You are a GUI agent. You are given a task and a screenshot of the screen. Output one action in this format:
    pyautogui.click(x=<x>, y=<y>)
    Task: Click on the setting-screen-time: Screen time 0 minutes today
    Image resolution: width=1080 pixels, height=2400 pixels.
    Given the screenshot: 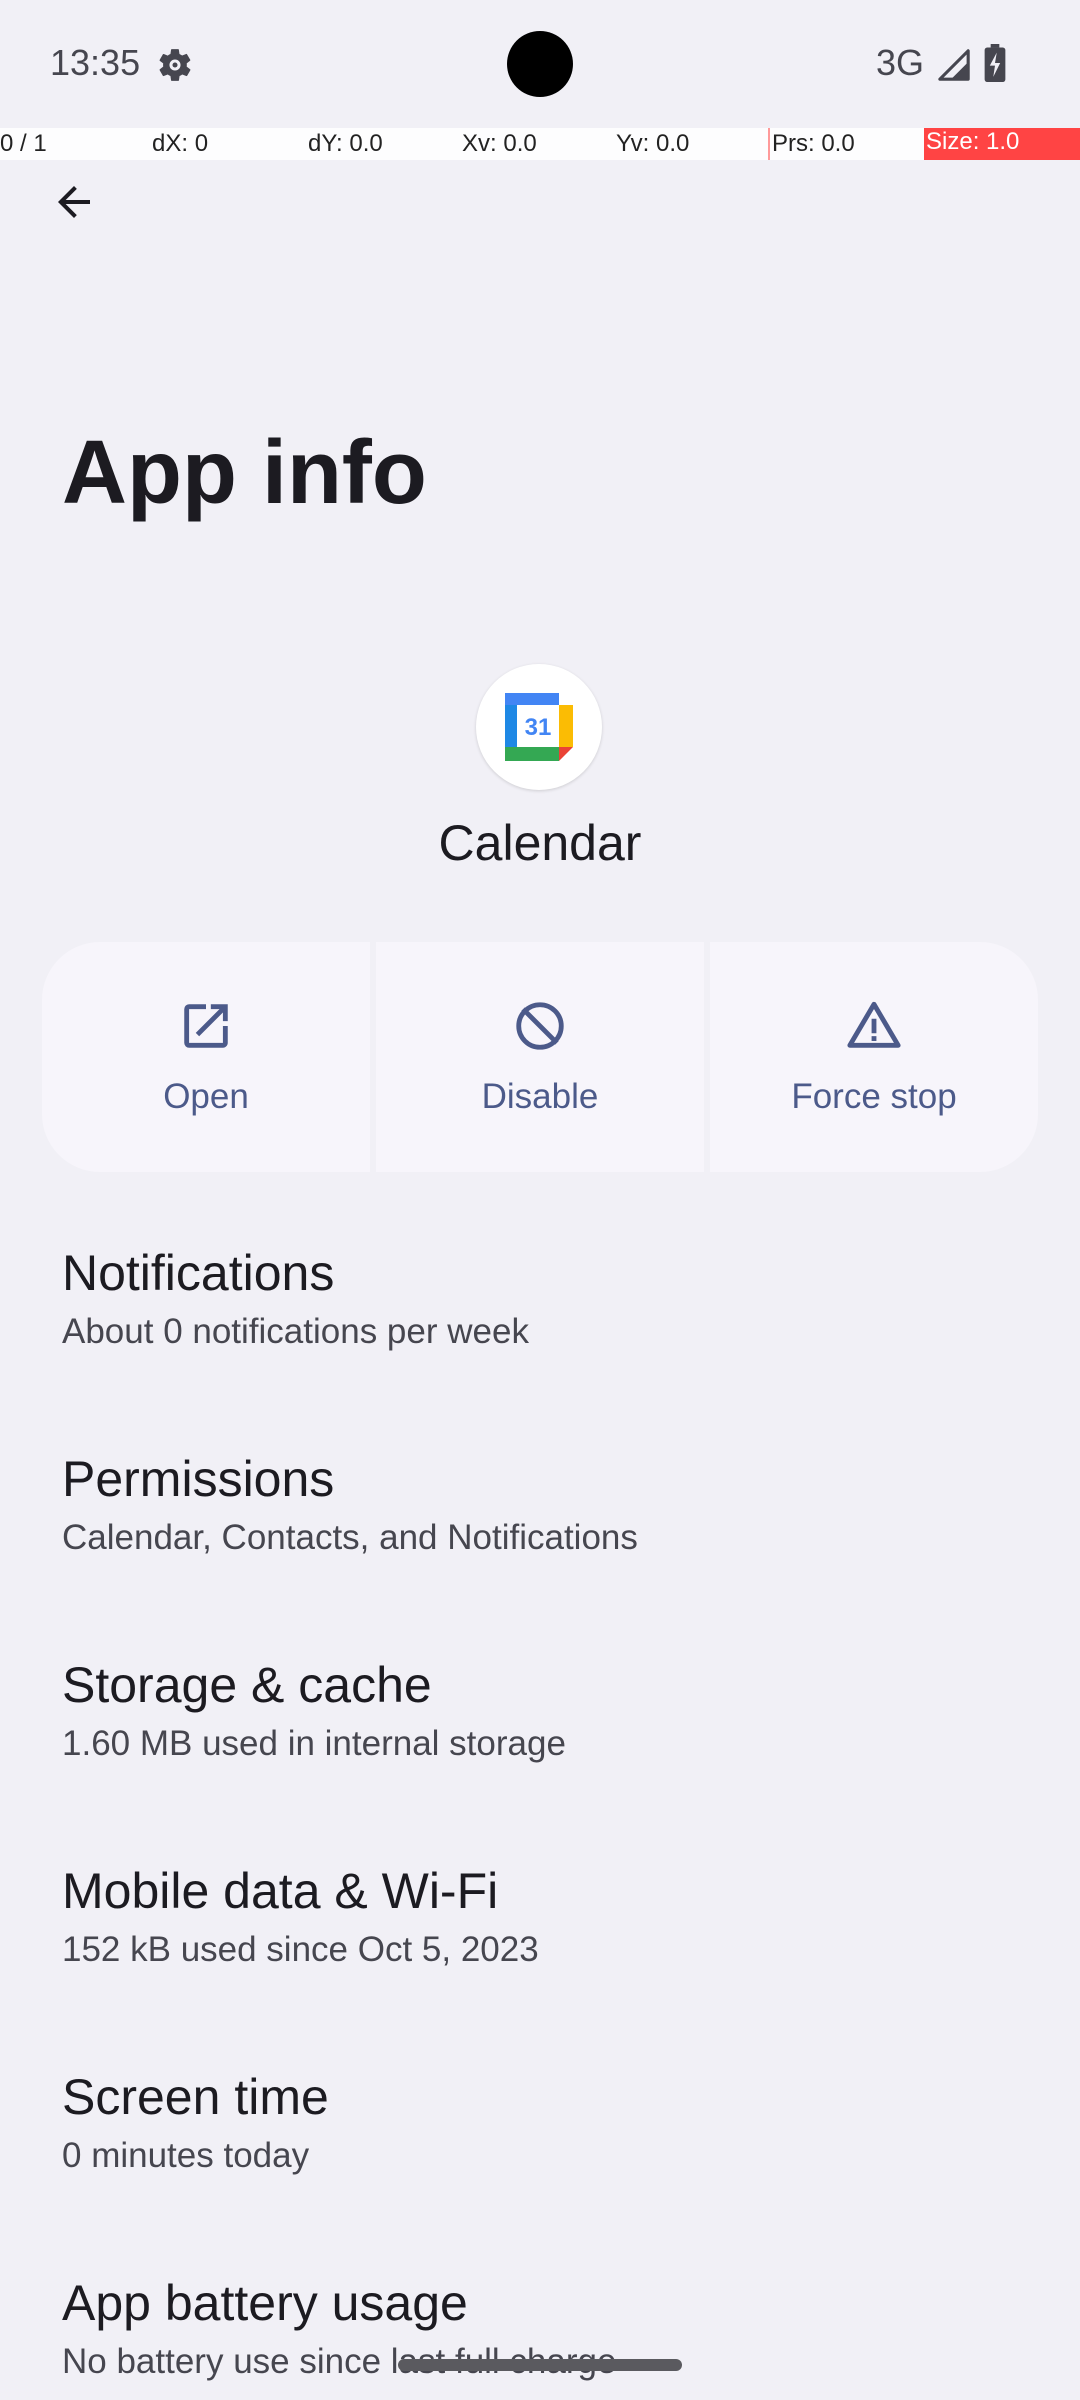 What is the action you would take?
    pyautogui.click(x=540, y=2121)
    